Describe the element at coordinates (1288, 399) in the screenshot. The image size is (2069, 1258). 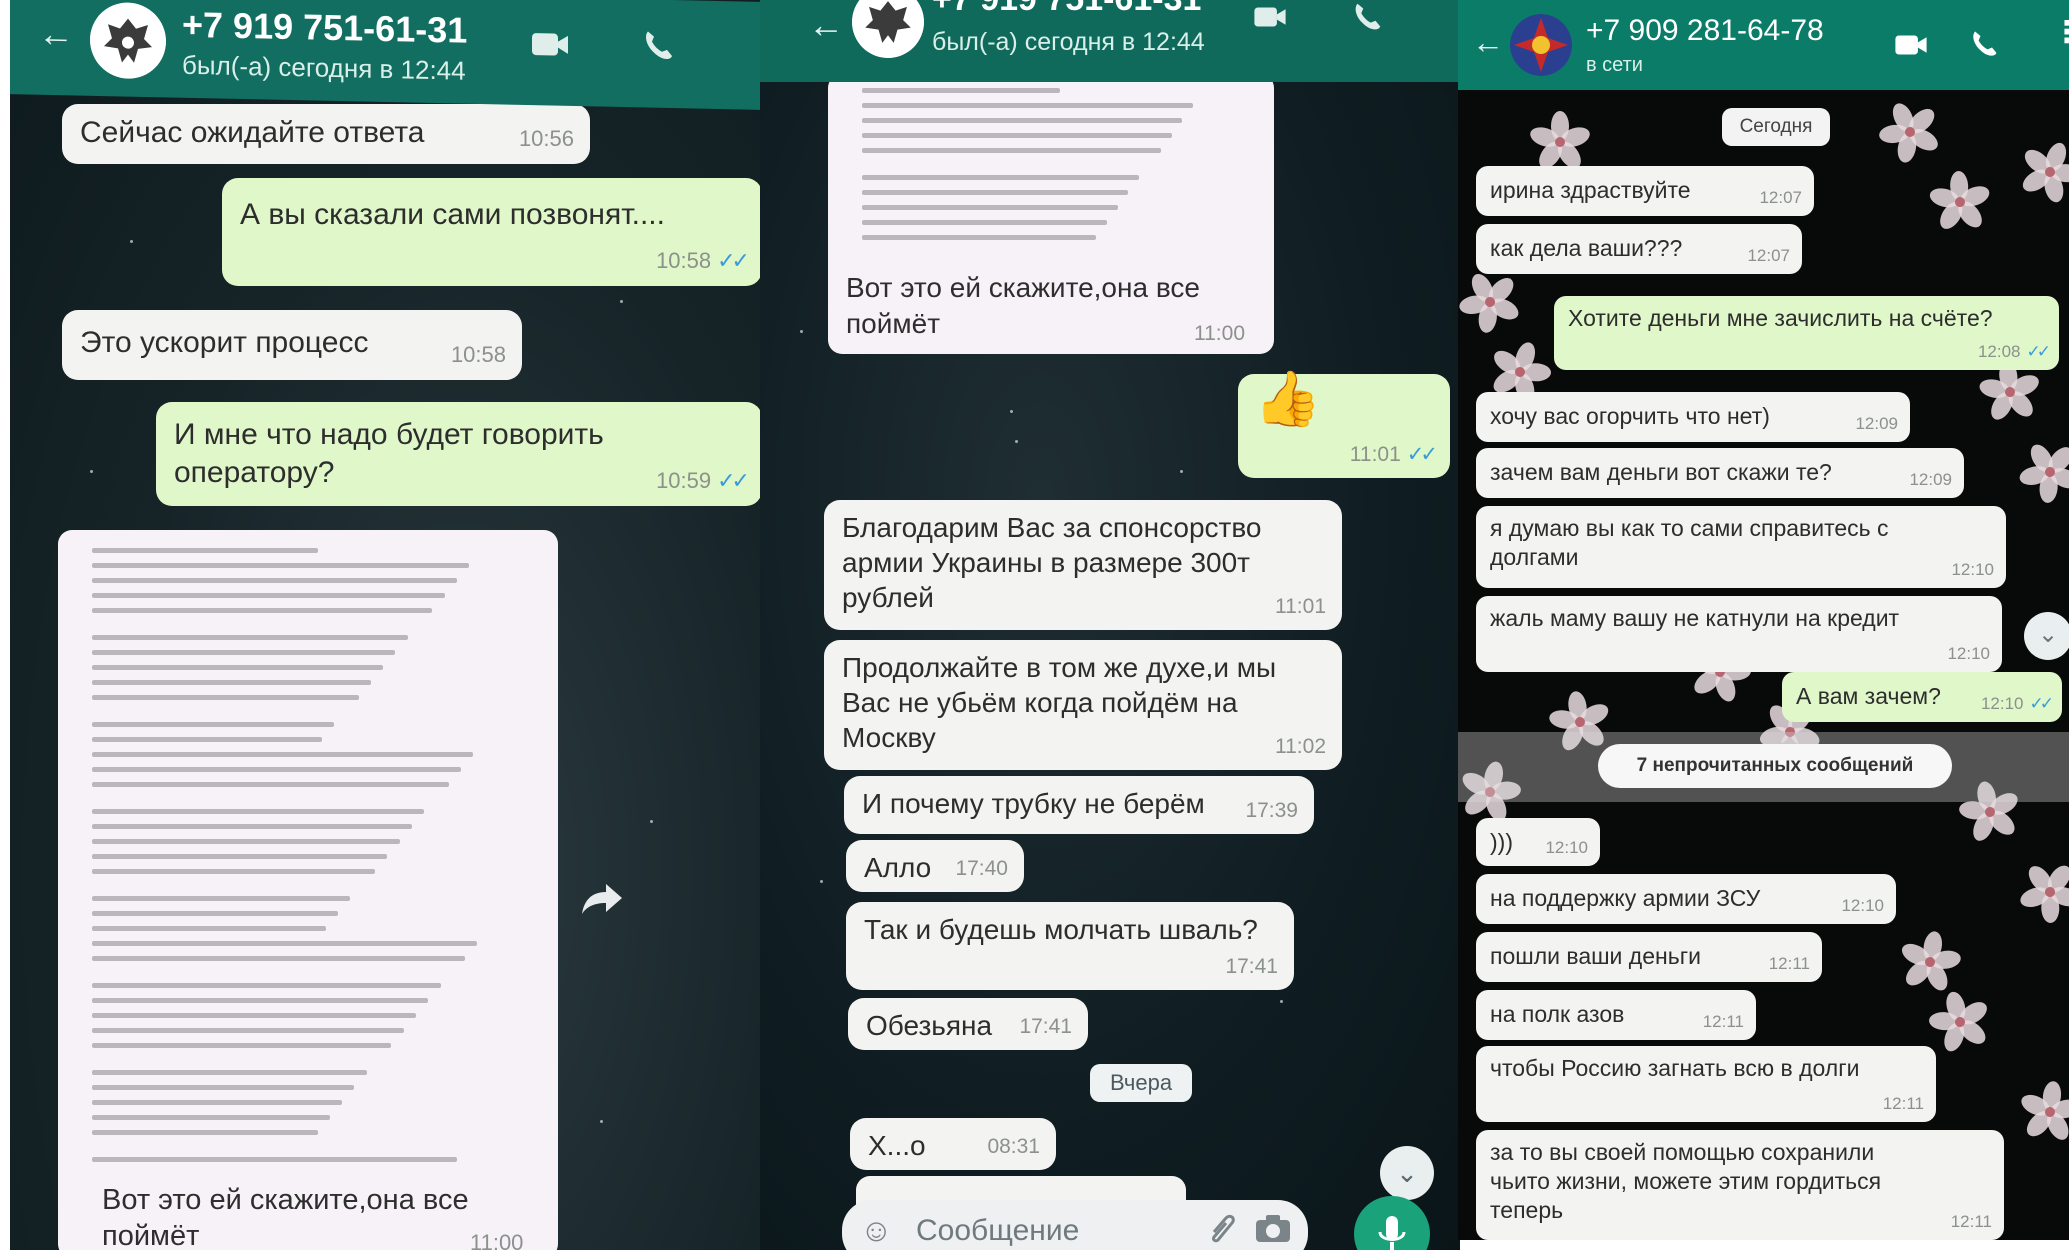
I see `thumbs-up-sticker: 👍` at that location.